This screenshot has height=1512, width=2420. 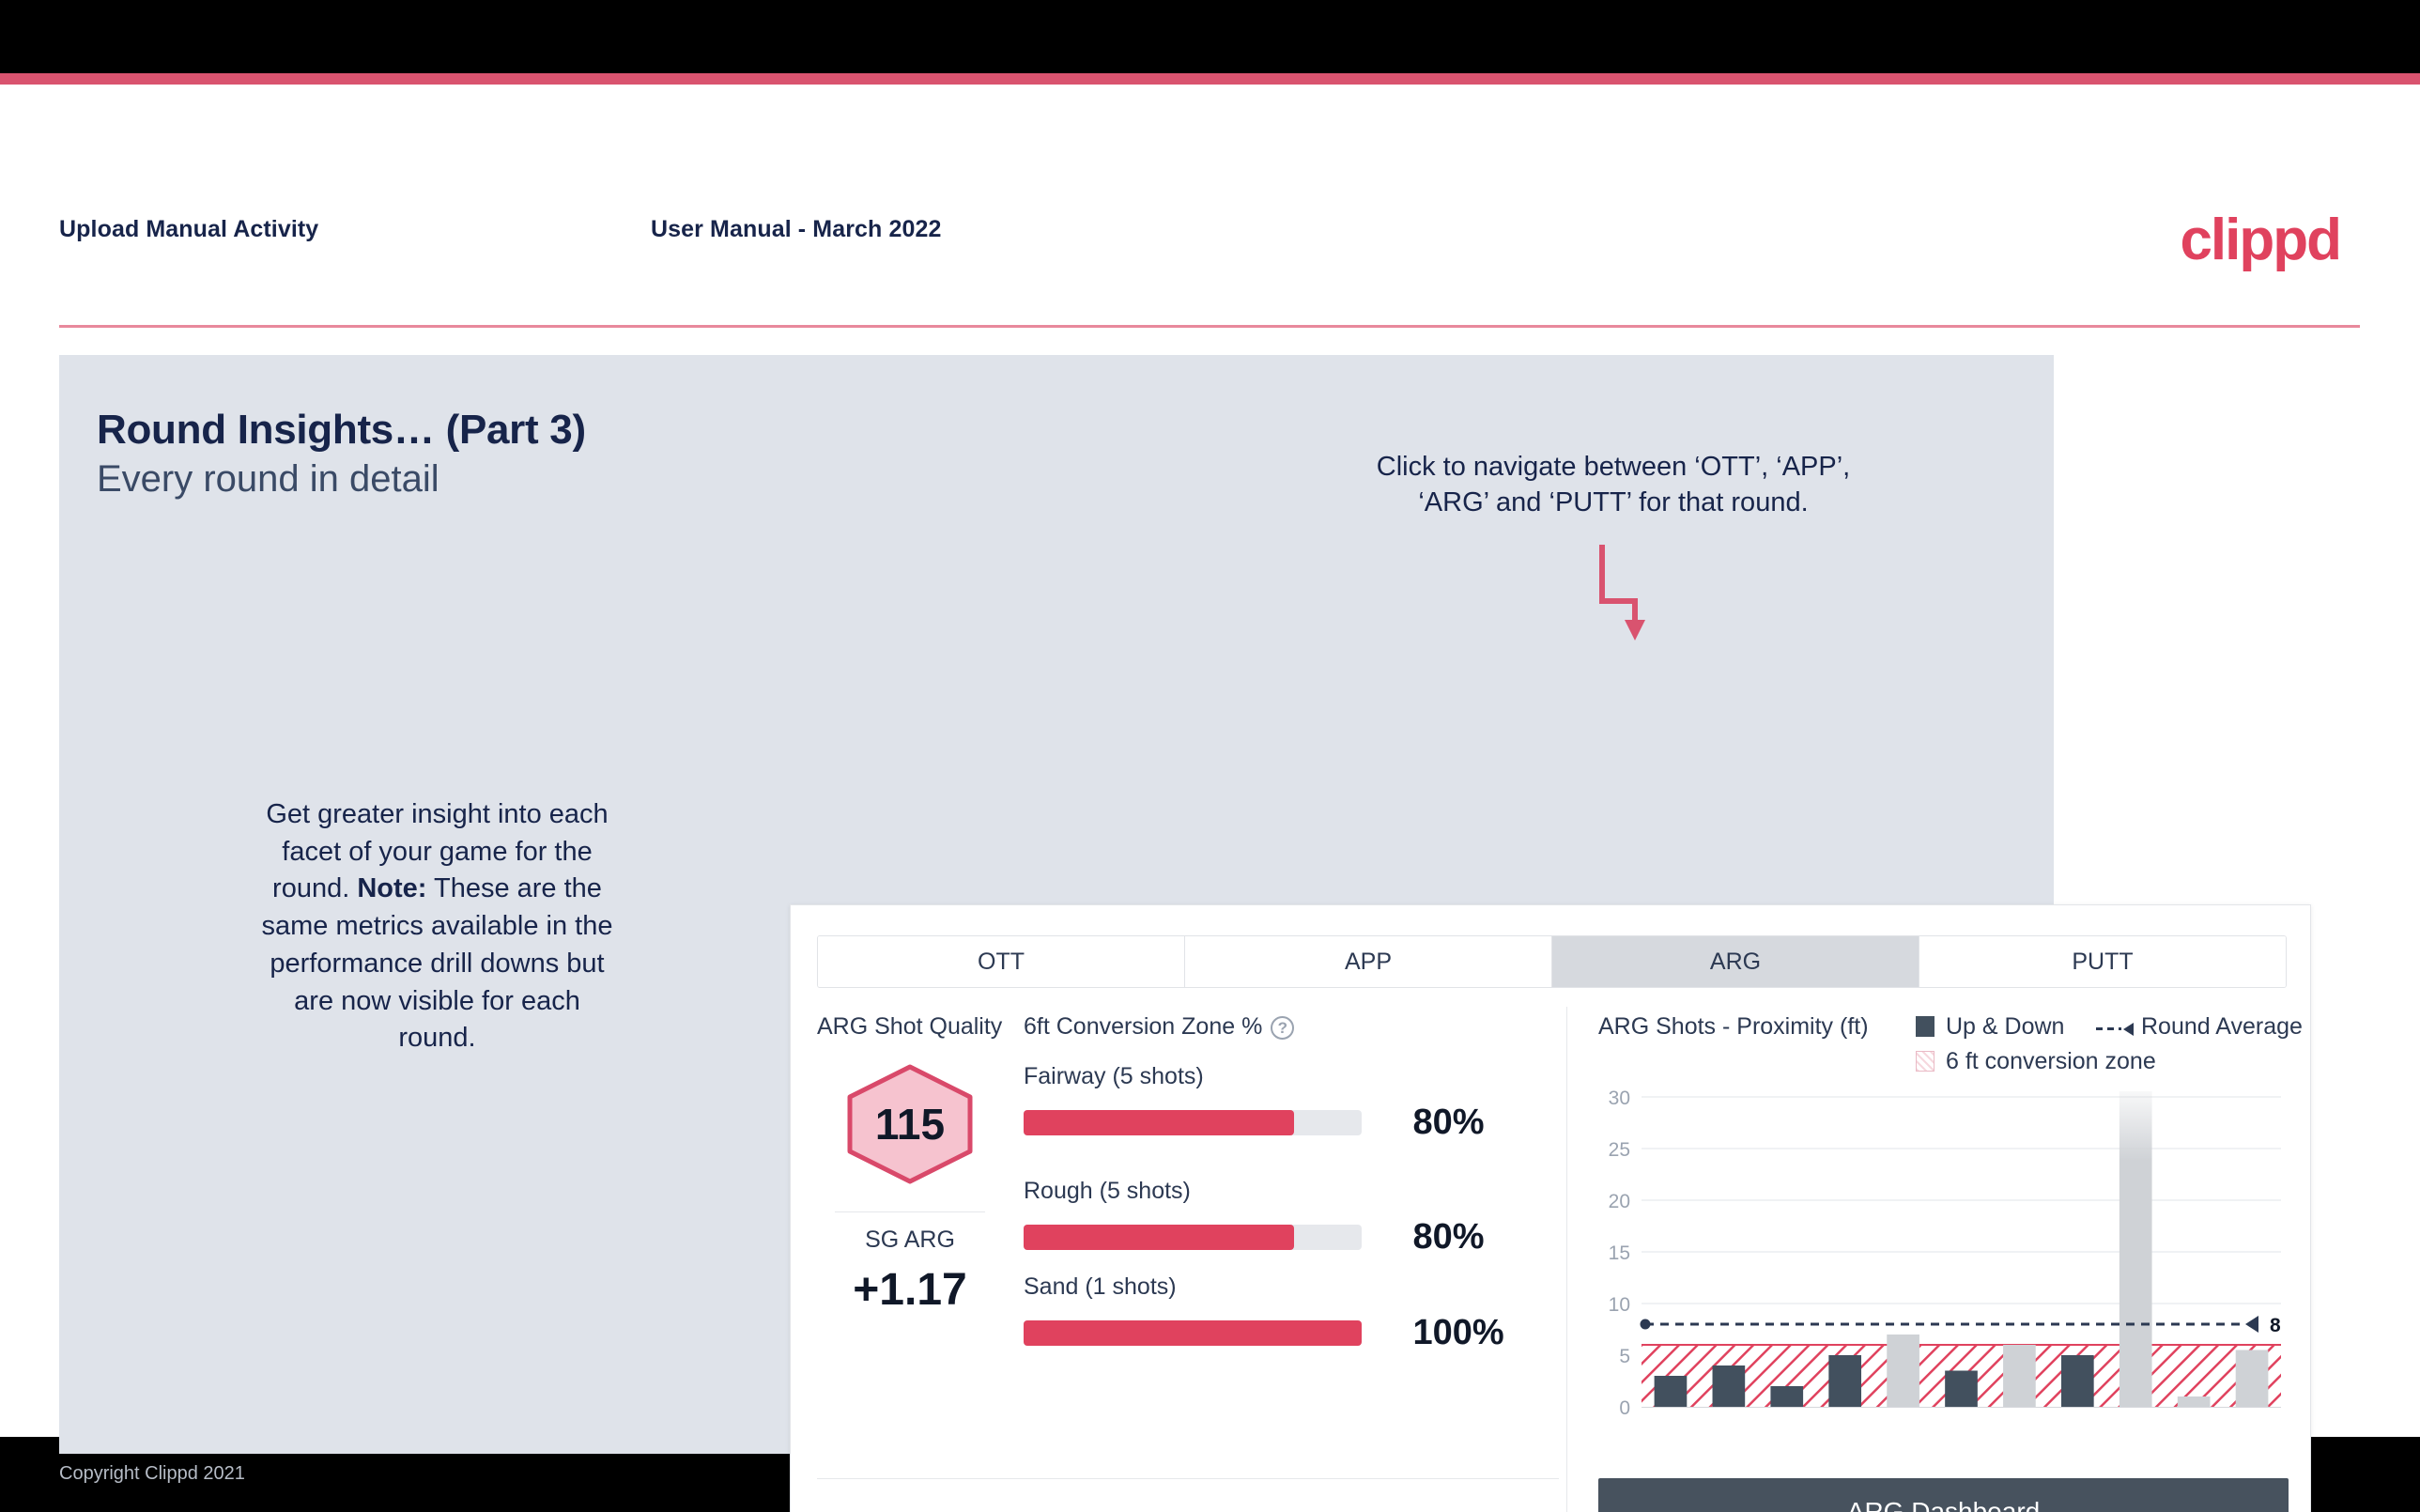 What do you see at coordinates (1619, 1201) in the screenshot?
I see `svg-text: 20` at bounding box center [1619, 1201].